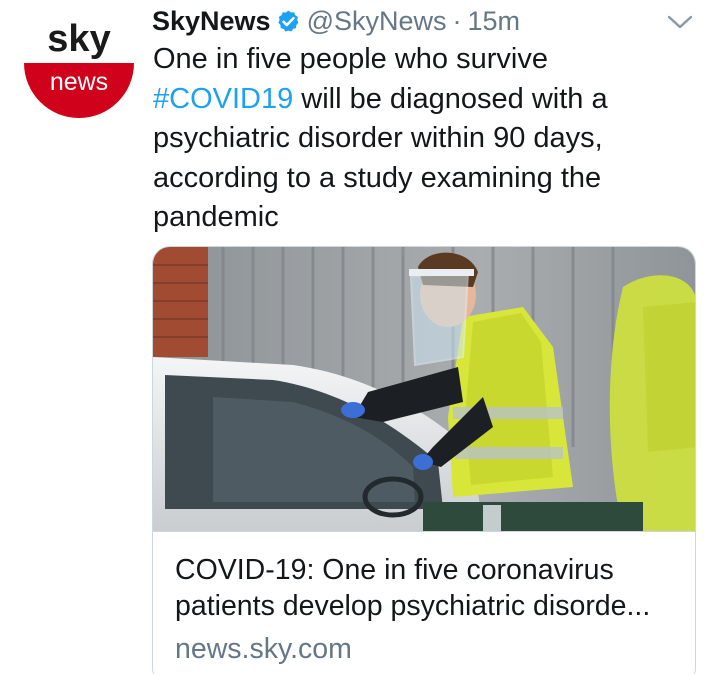  Describe the element at coordinates (79, 82) in the screenshot. I see `svg-text: news` at that location.